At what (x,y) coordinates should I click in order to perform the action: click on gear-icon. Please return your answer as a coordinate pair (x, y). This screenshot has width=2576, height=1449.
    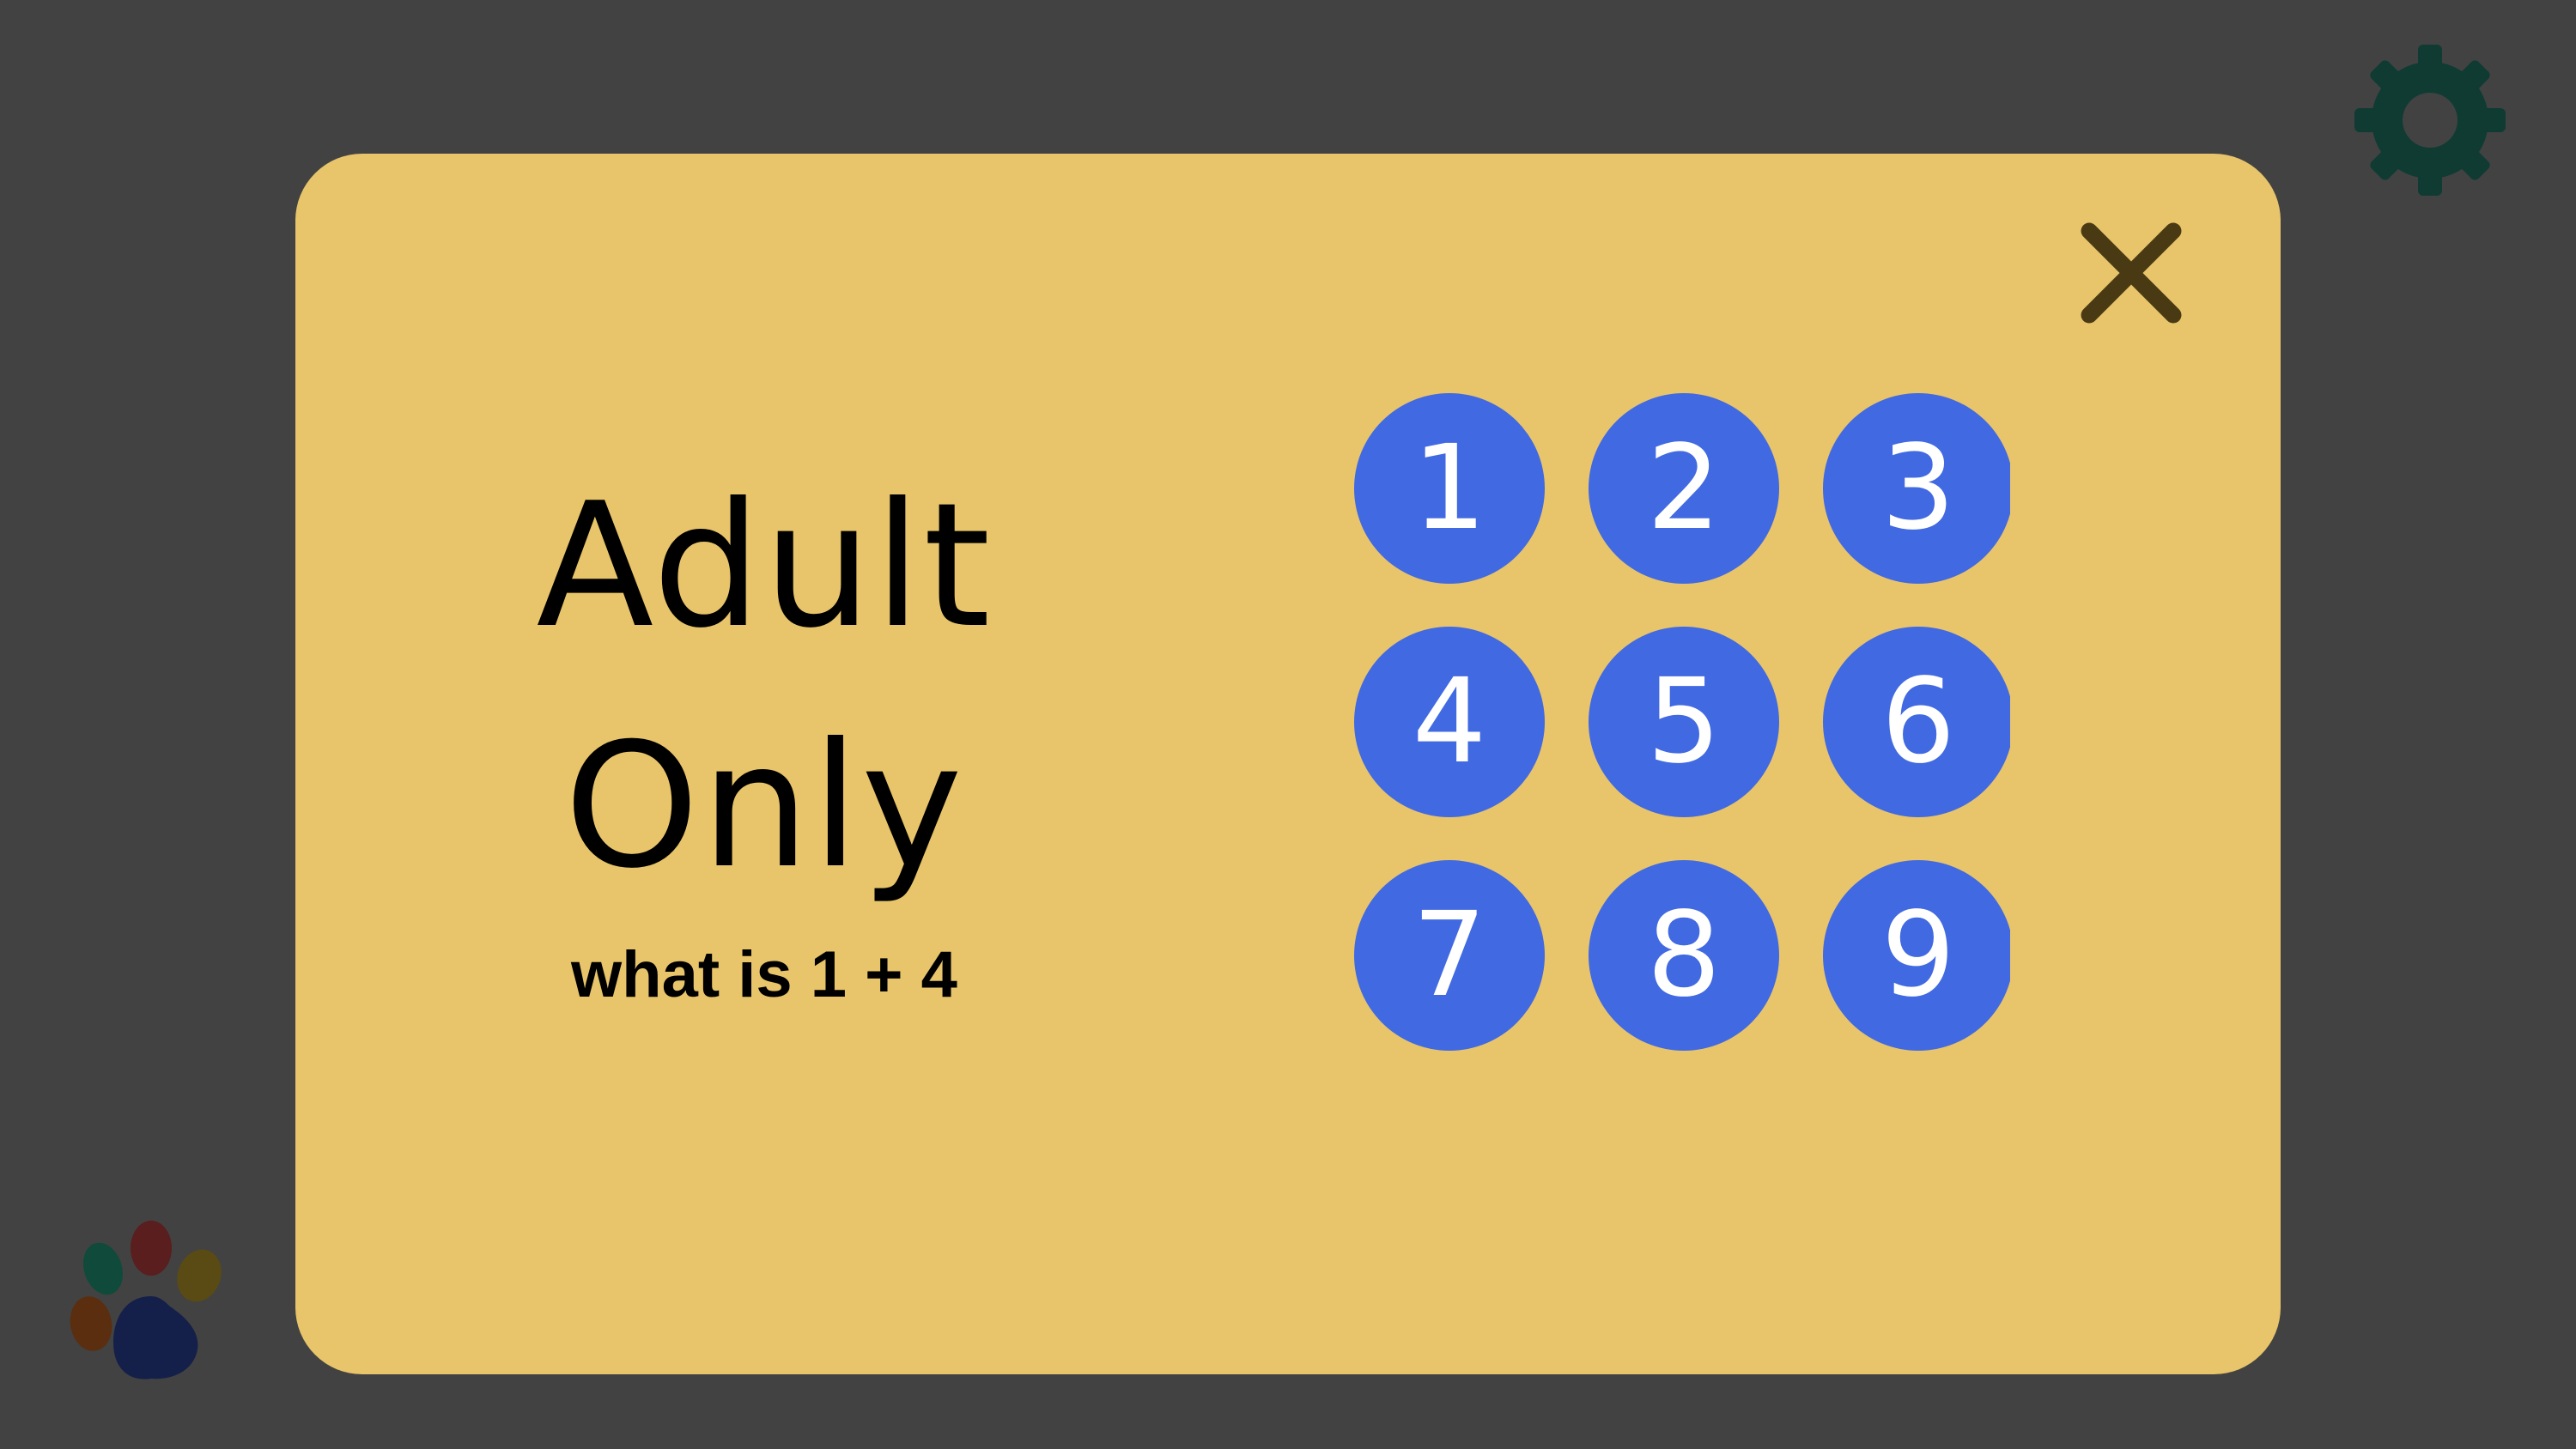
    Looking at the image, I should click on (2430, 121).